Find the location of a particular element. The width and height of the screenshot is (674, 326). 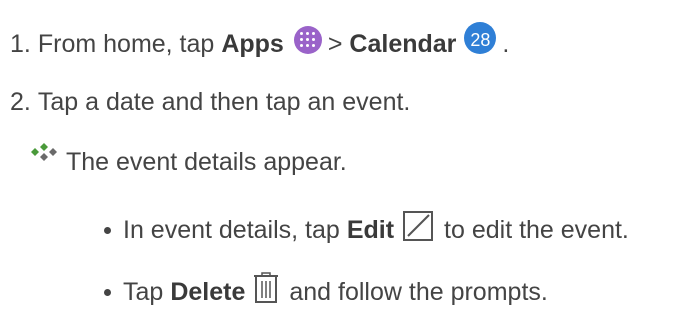

diamond-bullet-icon is located at coordinates (44, 152).